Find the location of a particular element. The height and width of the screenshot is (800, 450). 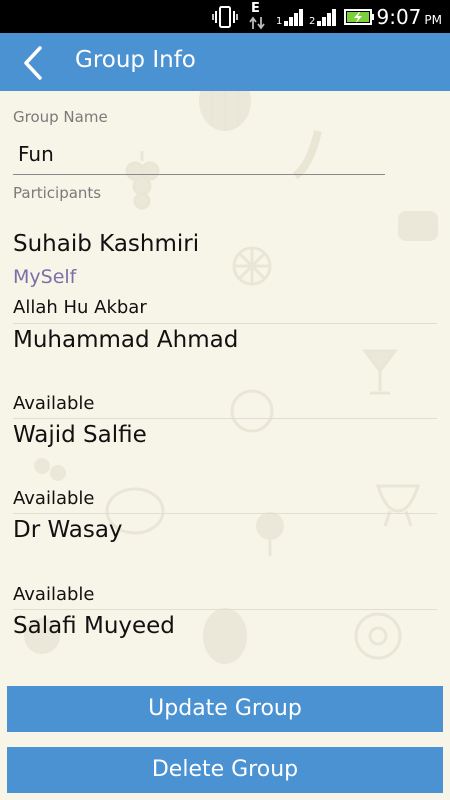

action-bar: Group Info is located at coordinates (225, 62).